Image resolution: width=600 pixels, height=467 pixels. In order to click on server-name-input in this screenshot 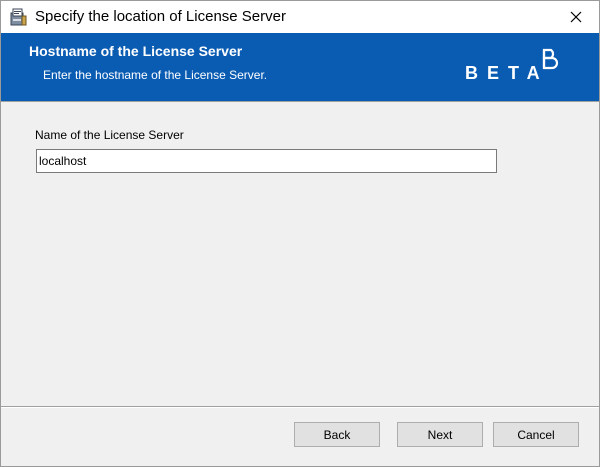, I will do `click(266, 161)`.